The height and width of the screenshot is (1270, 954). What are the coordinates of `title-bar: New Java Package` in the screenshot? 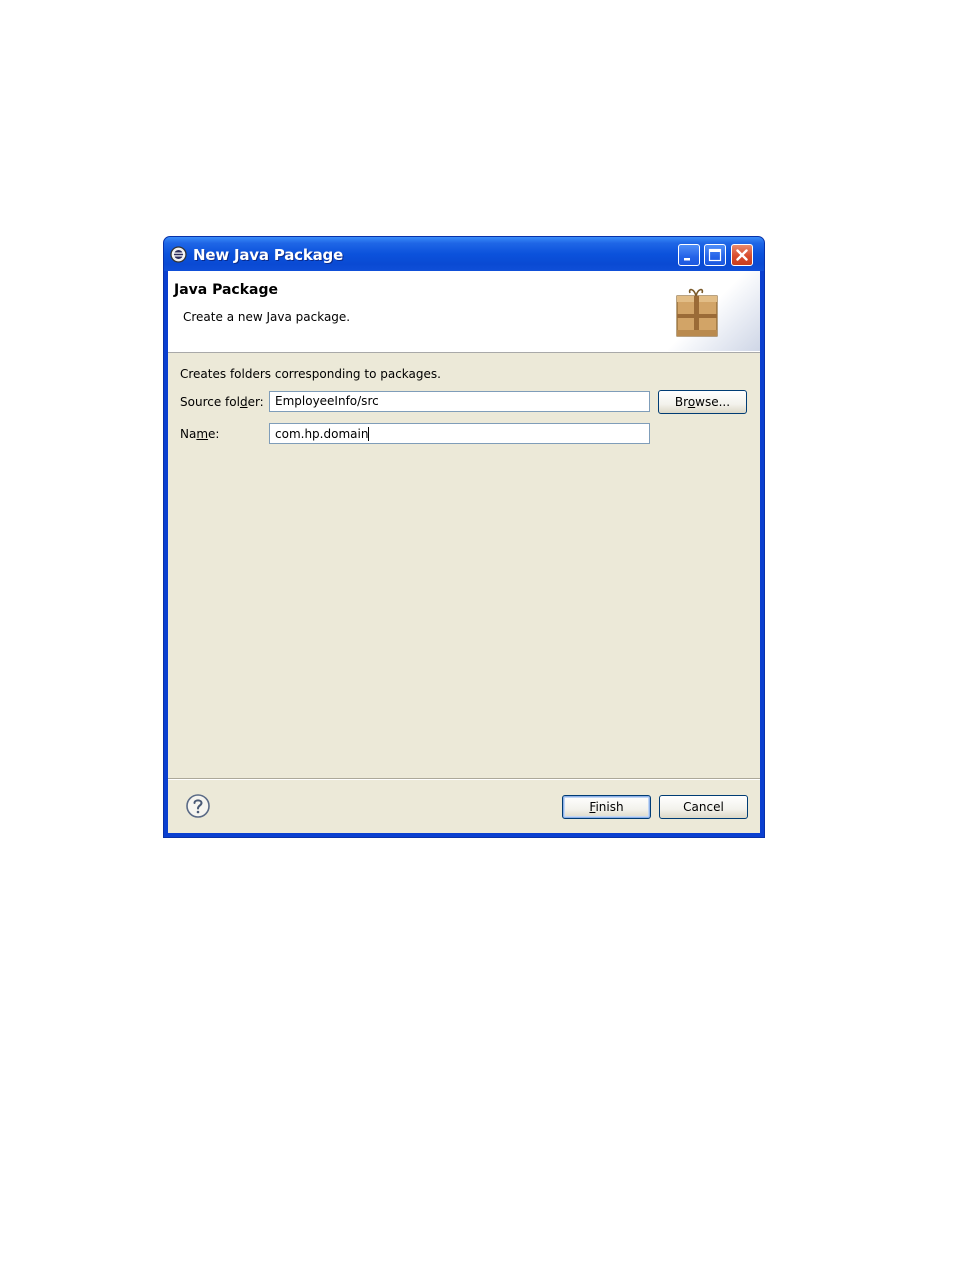 It's located at (464, 254).